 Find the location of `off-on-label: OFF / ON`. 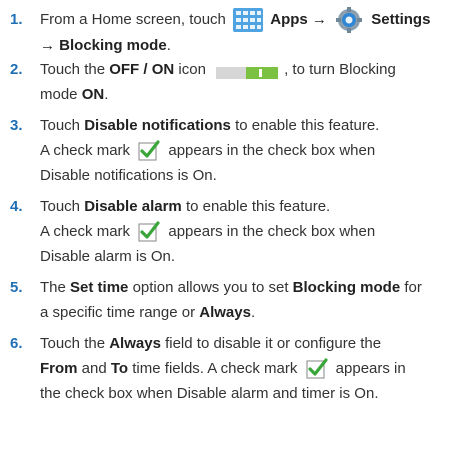

off-on-label: OFF / ON is located at coordinates (142, 70).